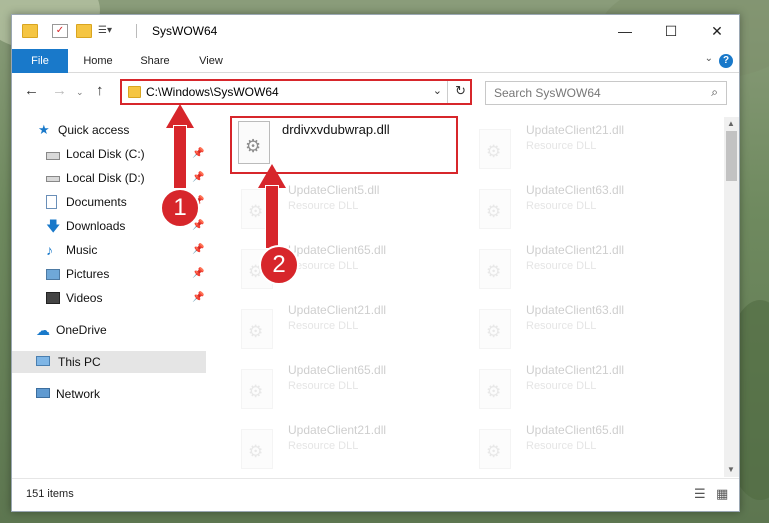  I want to click on minimize-button: —, so click(625, 31).